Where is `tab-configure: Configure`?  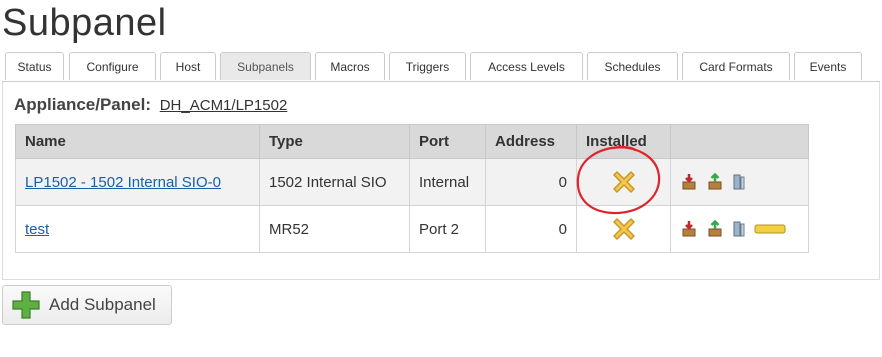 tab-configure: Configure is located at coordinates (112, 66).